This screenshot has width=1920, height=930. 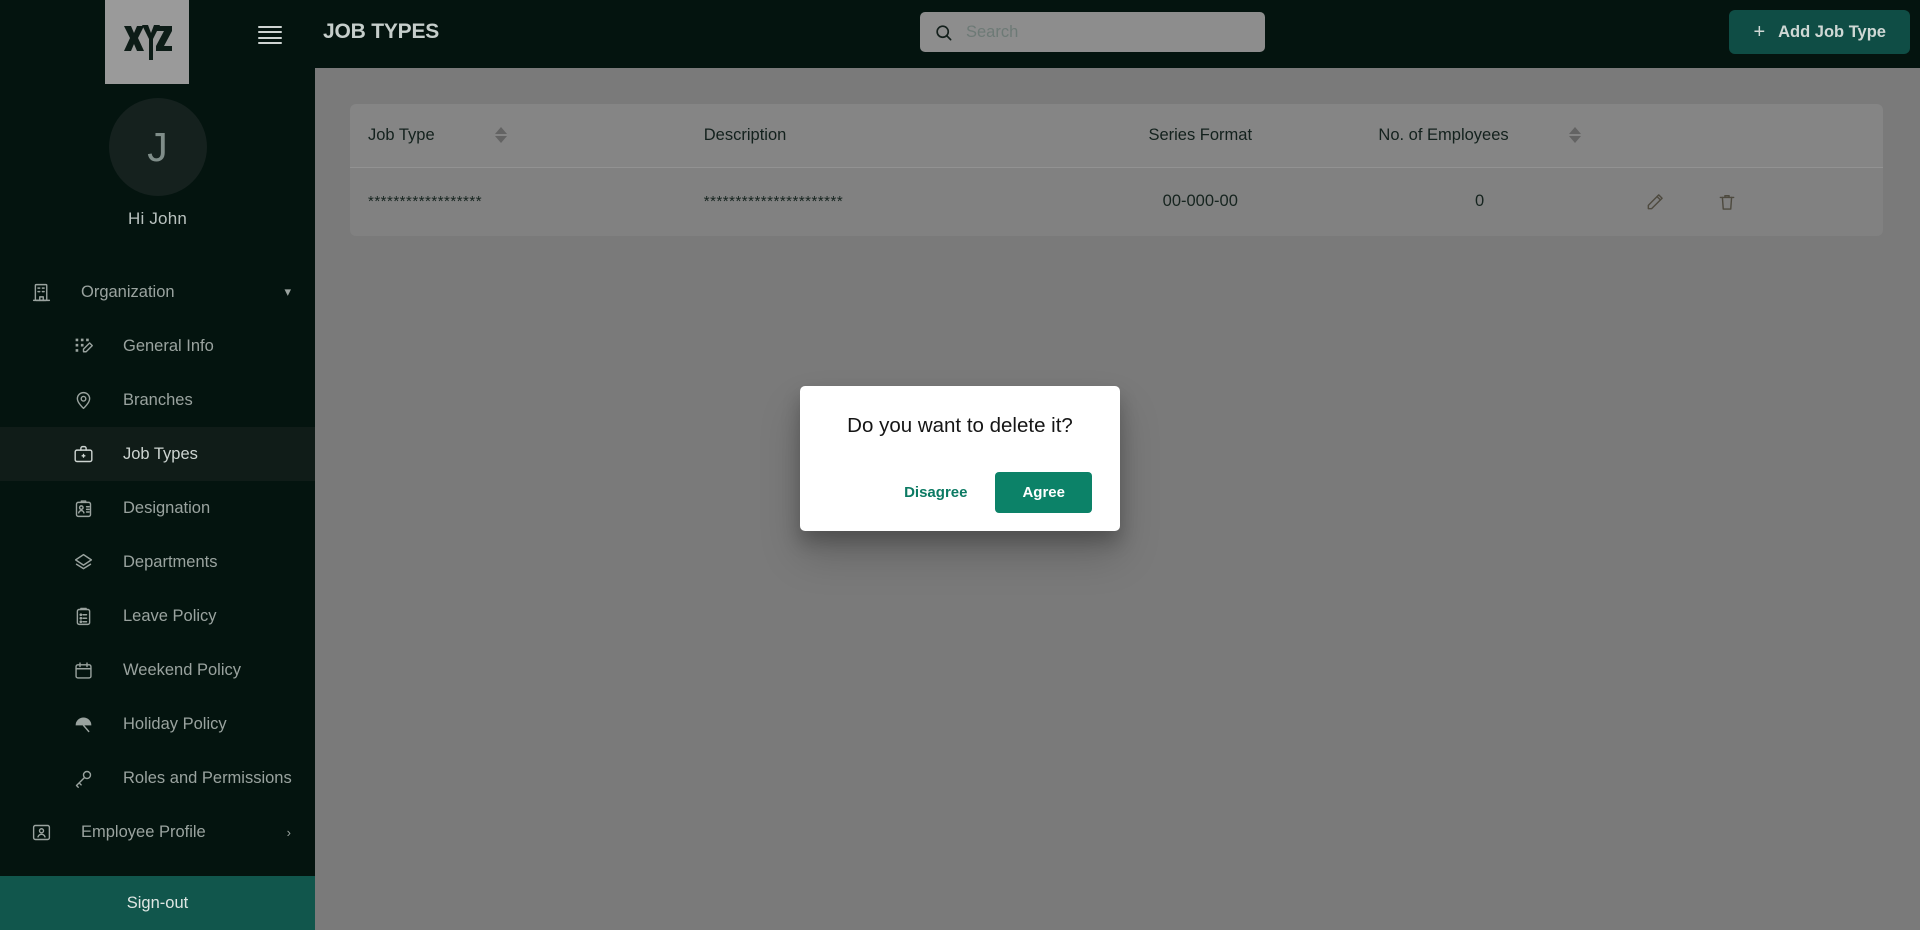 What do you see at coordinates (1043, 492) in the screenshot?
I see `agree-button: Agree` at bounding box center [1043, 492].